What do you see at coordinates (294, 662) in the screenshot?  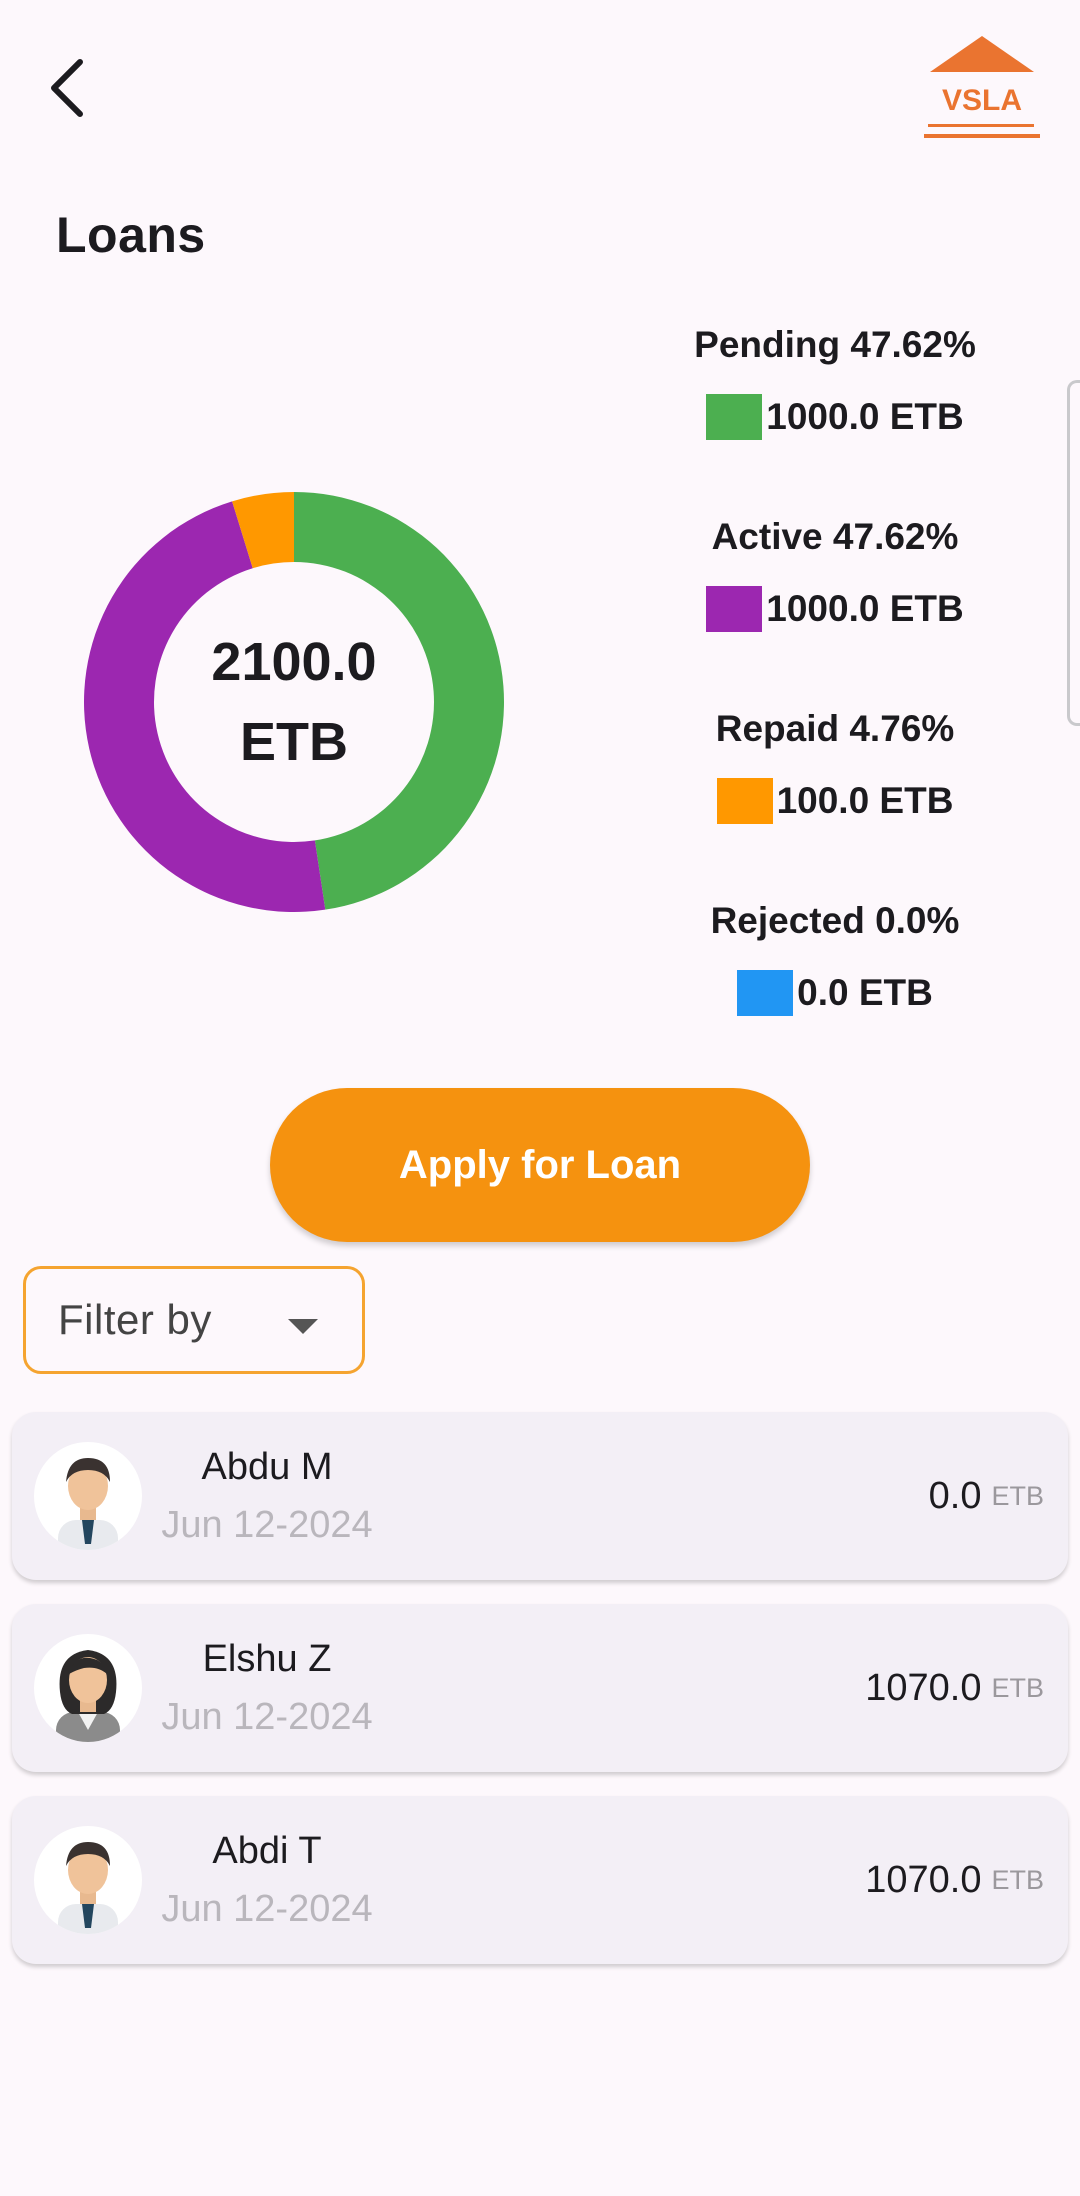 I see `donut-total-amount: 2100.0` at bounding box center [294, 662].